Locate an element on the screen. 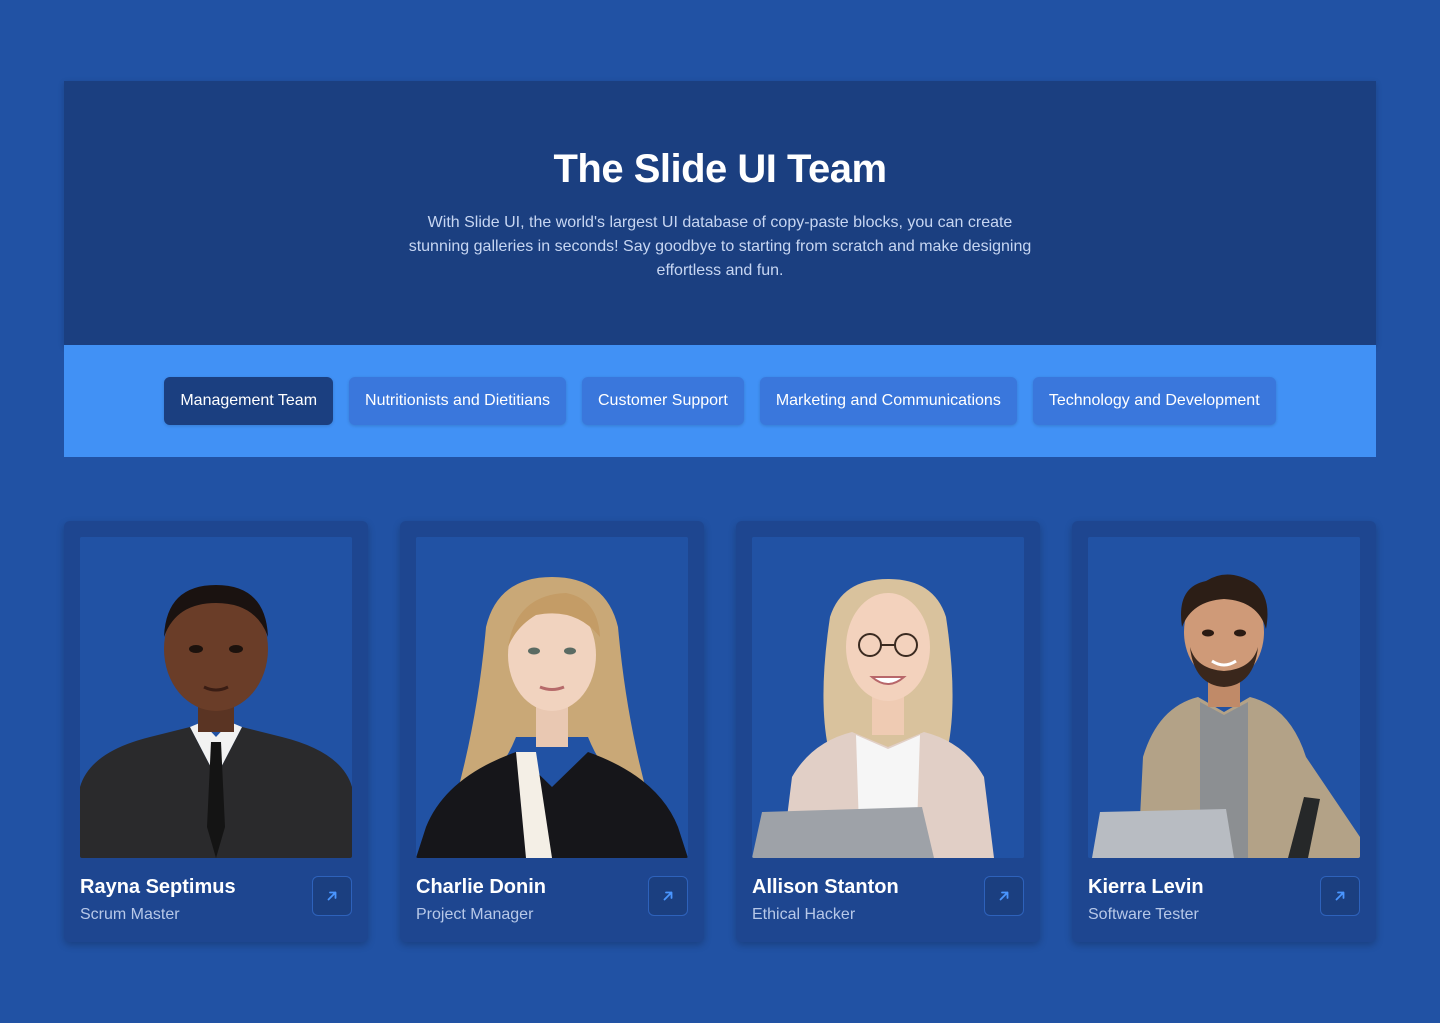  member-name: Kierra Levin is located at coordinates (1146, 887).